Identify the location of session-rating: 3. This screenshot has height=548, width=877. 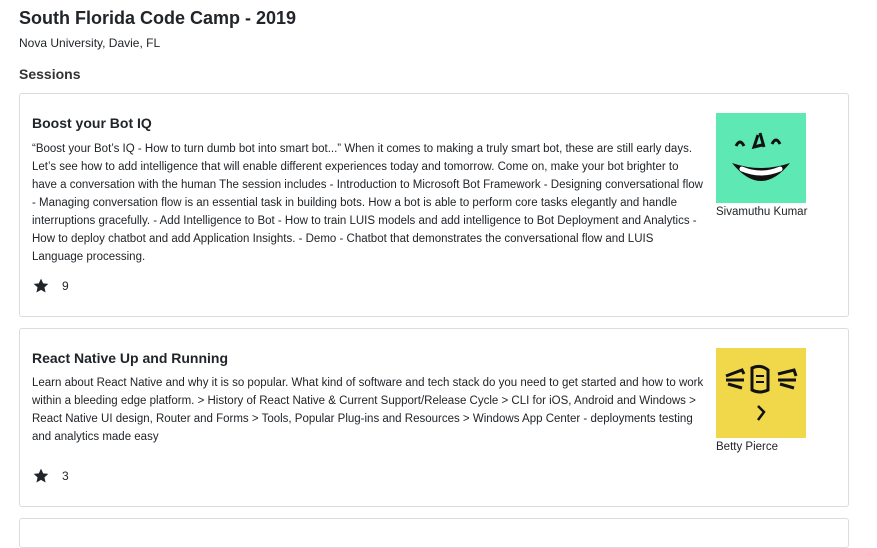
(50, 476).